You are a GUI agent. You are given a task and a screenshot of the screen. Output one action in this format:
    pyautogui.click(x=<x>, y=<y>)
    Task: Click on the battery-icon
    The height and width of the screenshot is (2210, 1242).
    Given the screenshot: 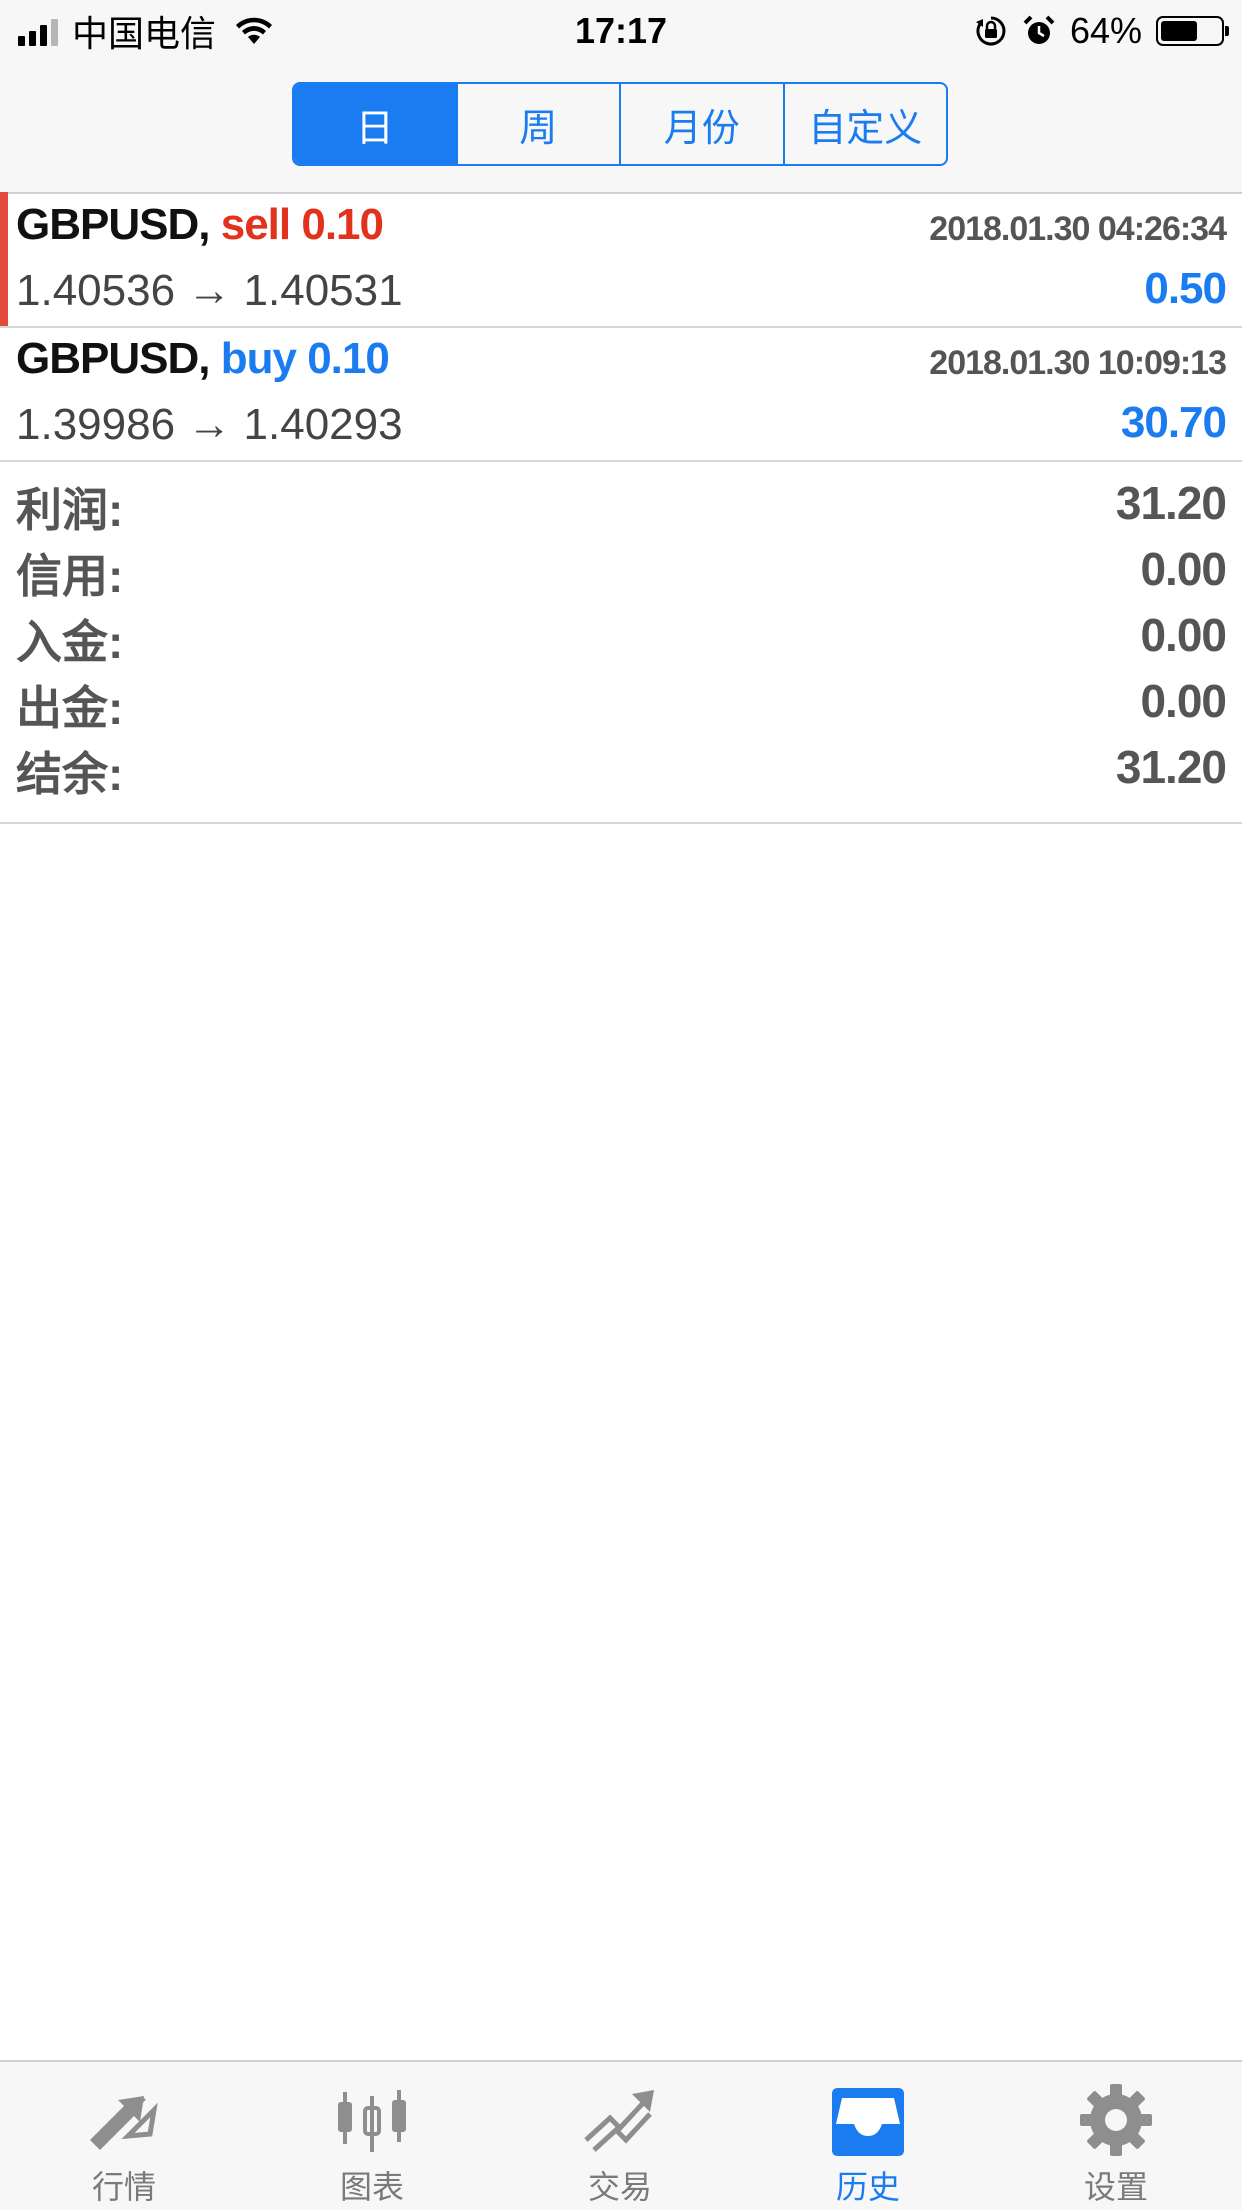 What is the action you would take?
    pyautogui.click(x=1192, y=31)
    